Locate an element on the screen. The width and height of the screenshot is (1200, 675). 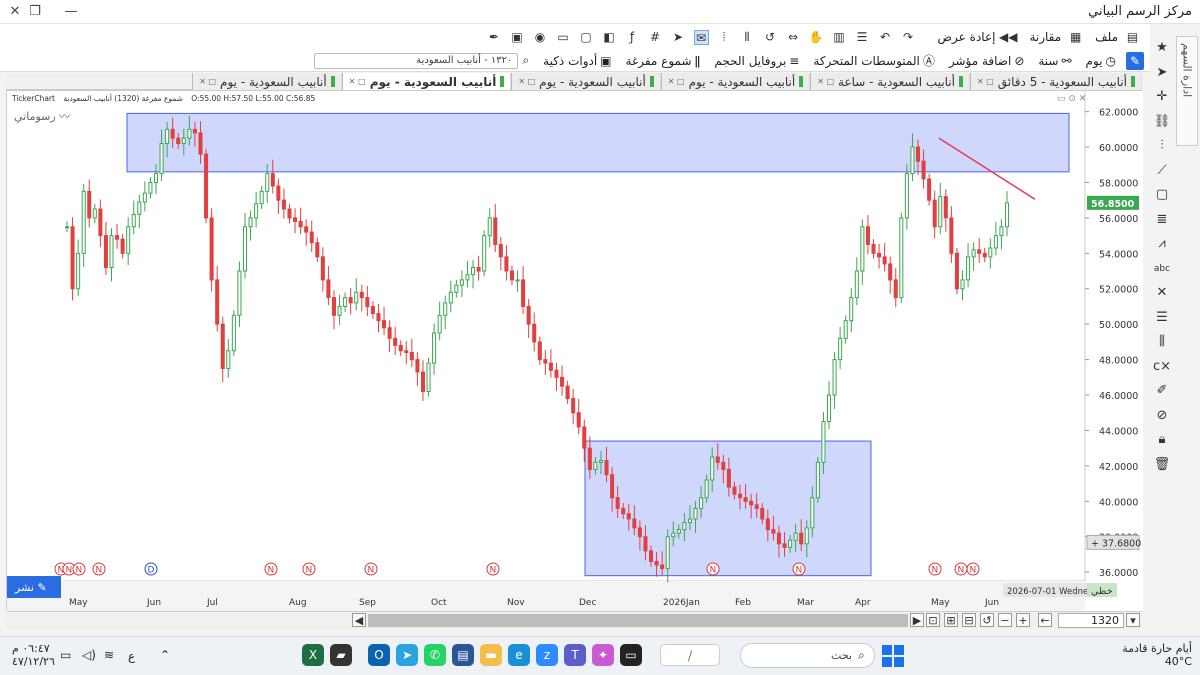
back-button: ← is located at coordinates (1045, 620).